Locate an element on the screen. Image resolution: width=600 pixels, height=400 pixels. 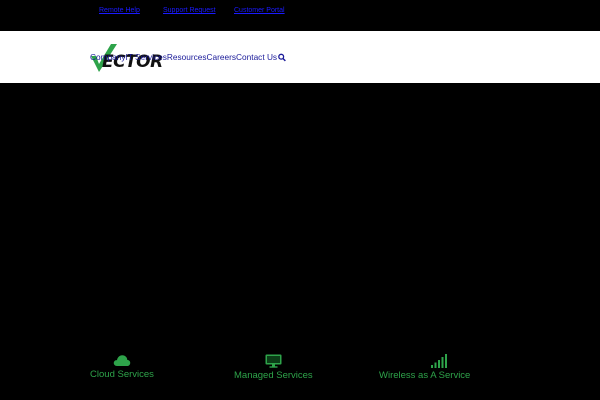
service-managed: Managed Services is located at coordinates (273, 368).